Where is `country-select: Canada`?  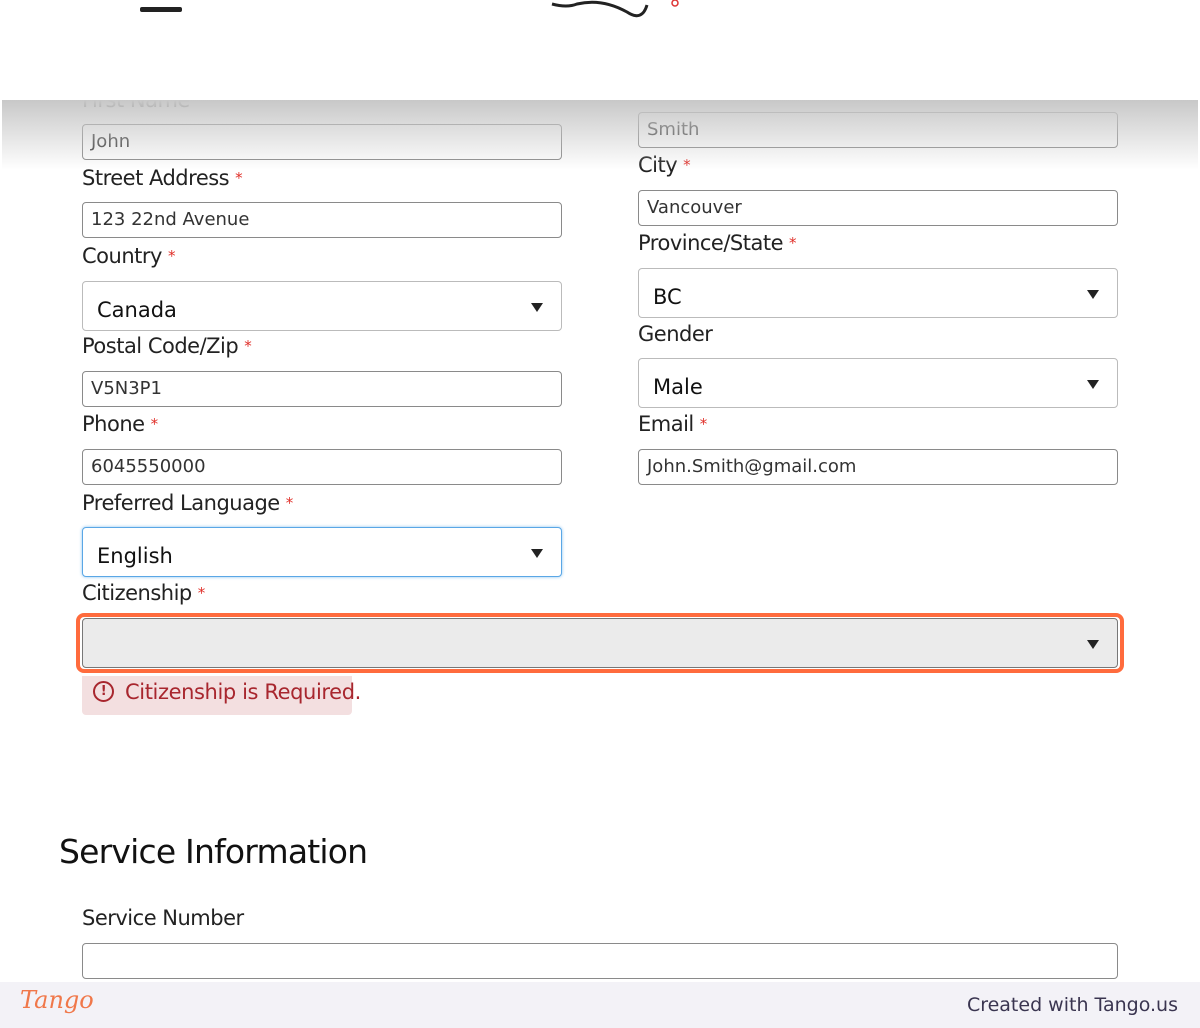 country-select: Canada is located at coordinates (322, 306).